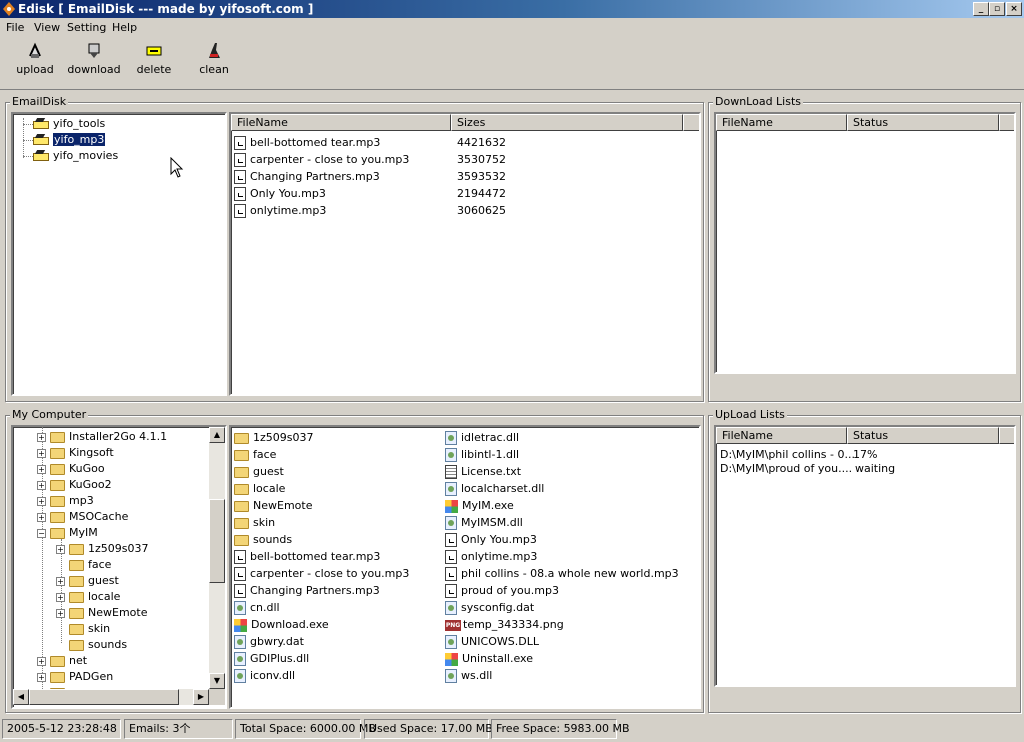 The image size is (1024, 742). What do you see at coordinates (274, 437) in the screenshot?
I see `list-item: 1z509s037` at bounding box center [274, 437].